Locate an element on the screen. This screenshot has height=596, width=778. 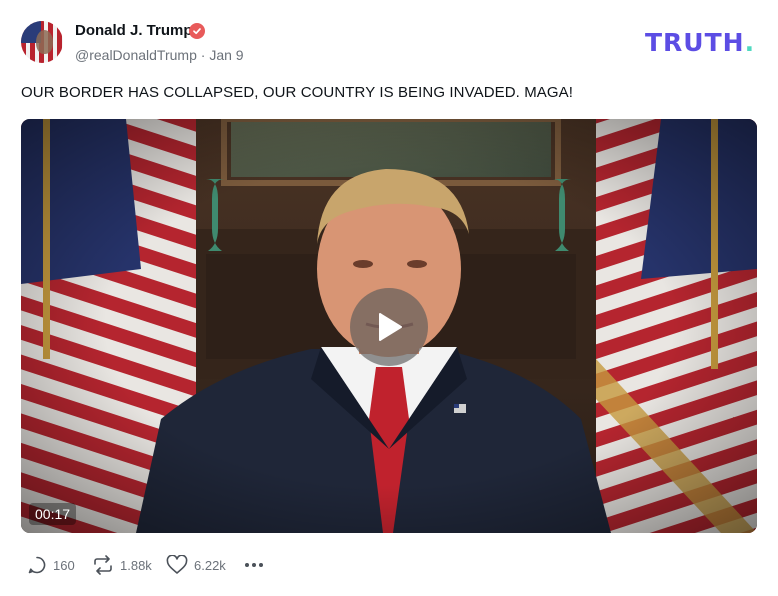
video-duration: 00:17 is located at coordinates (53, 514).